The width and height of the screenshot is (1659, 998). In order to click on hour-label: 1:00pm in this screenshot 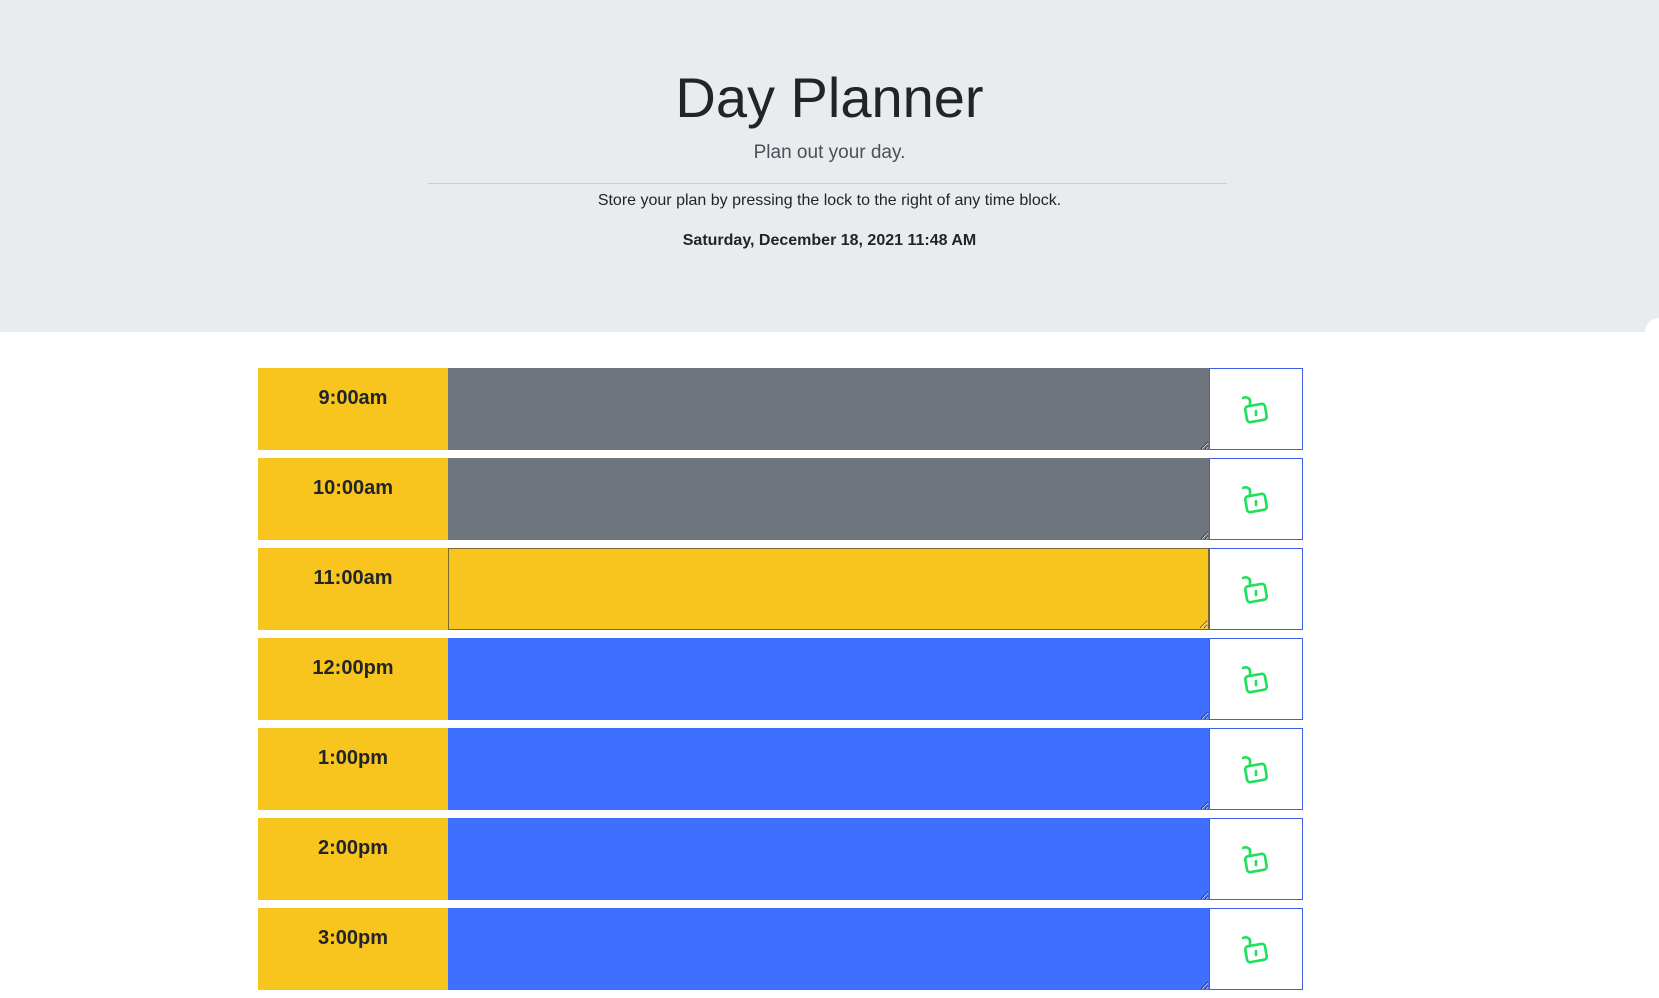, I will do `click(353, 769)`.